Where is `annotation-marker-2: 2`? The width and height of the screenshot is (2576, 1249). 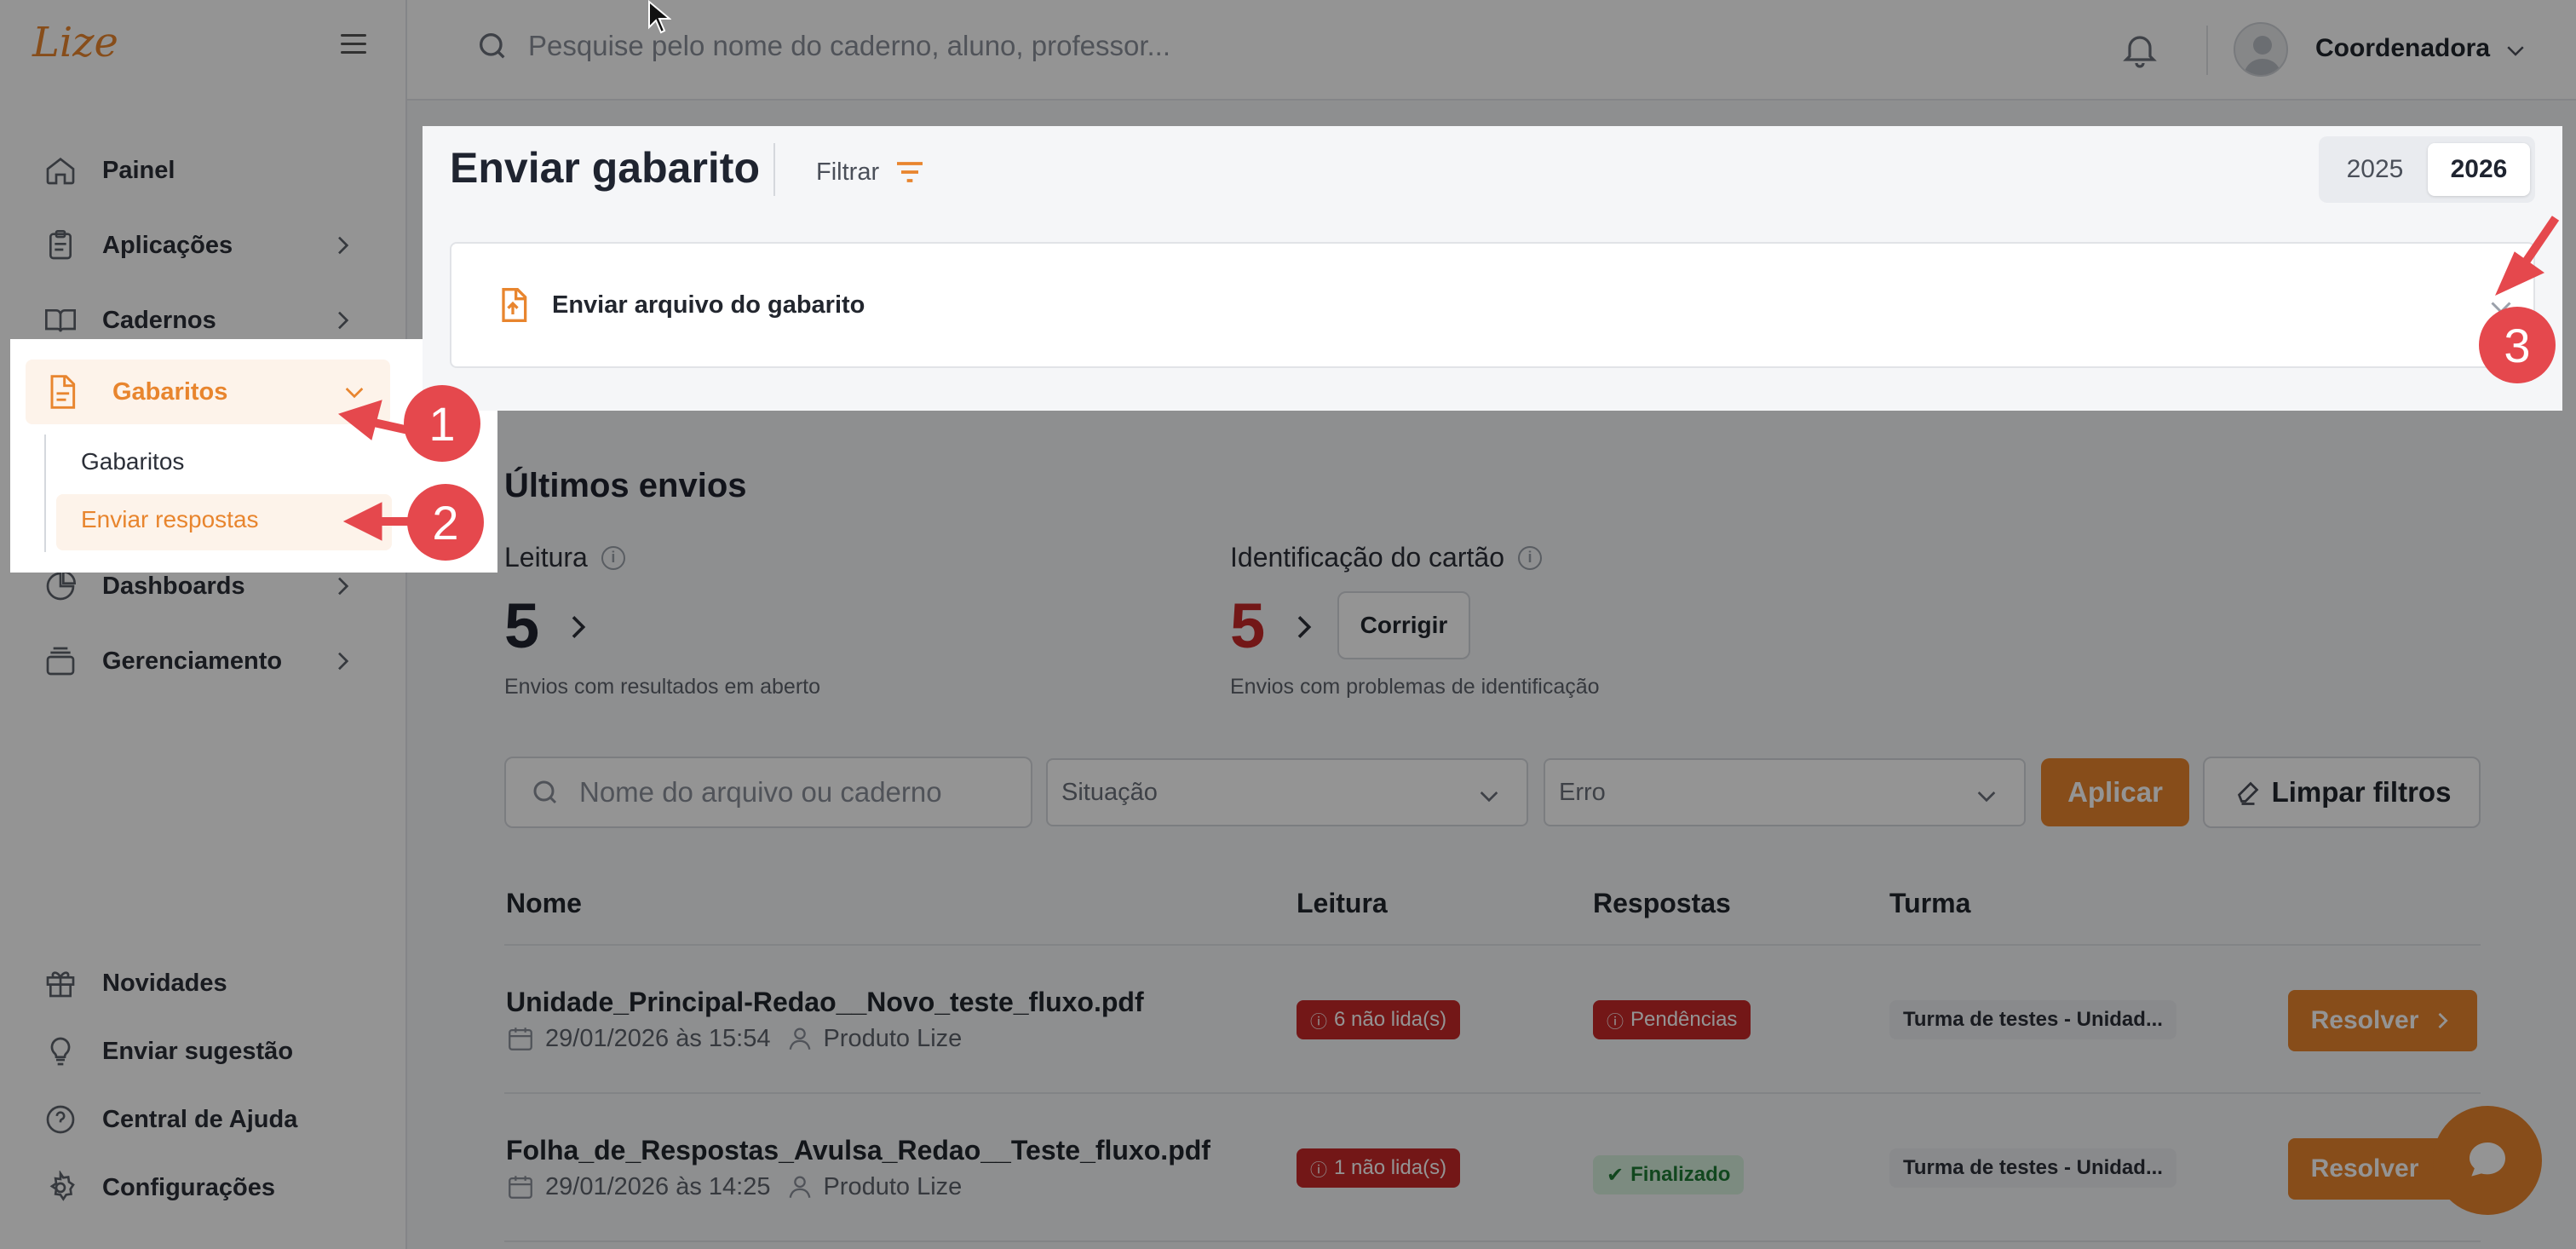
annotation-marker-2: 2 is located at coordinates (446, 522).